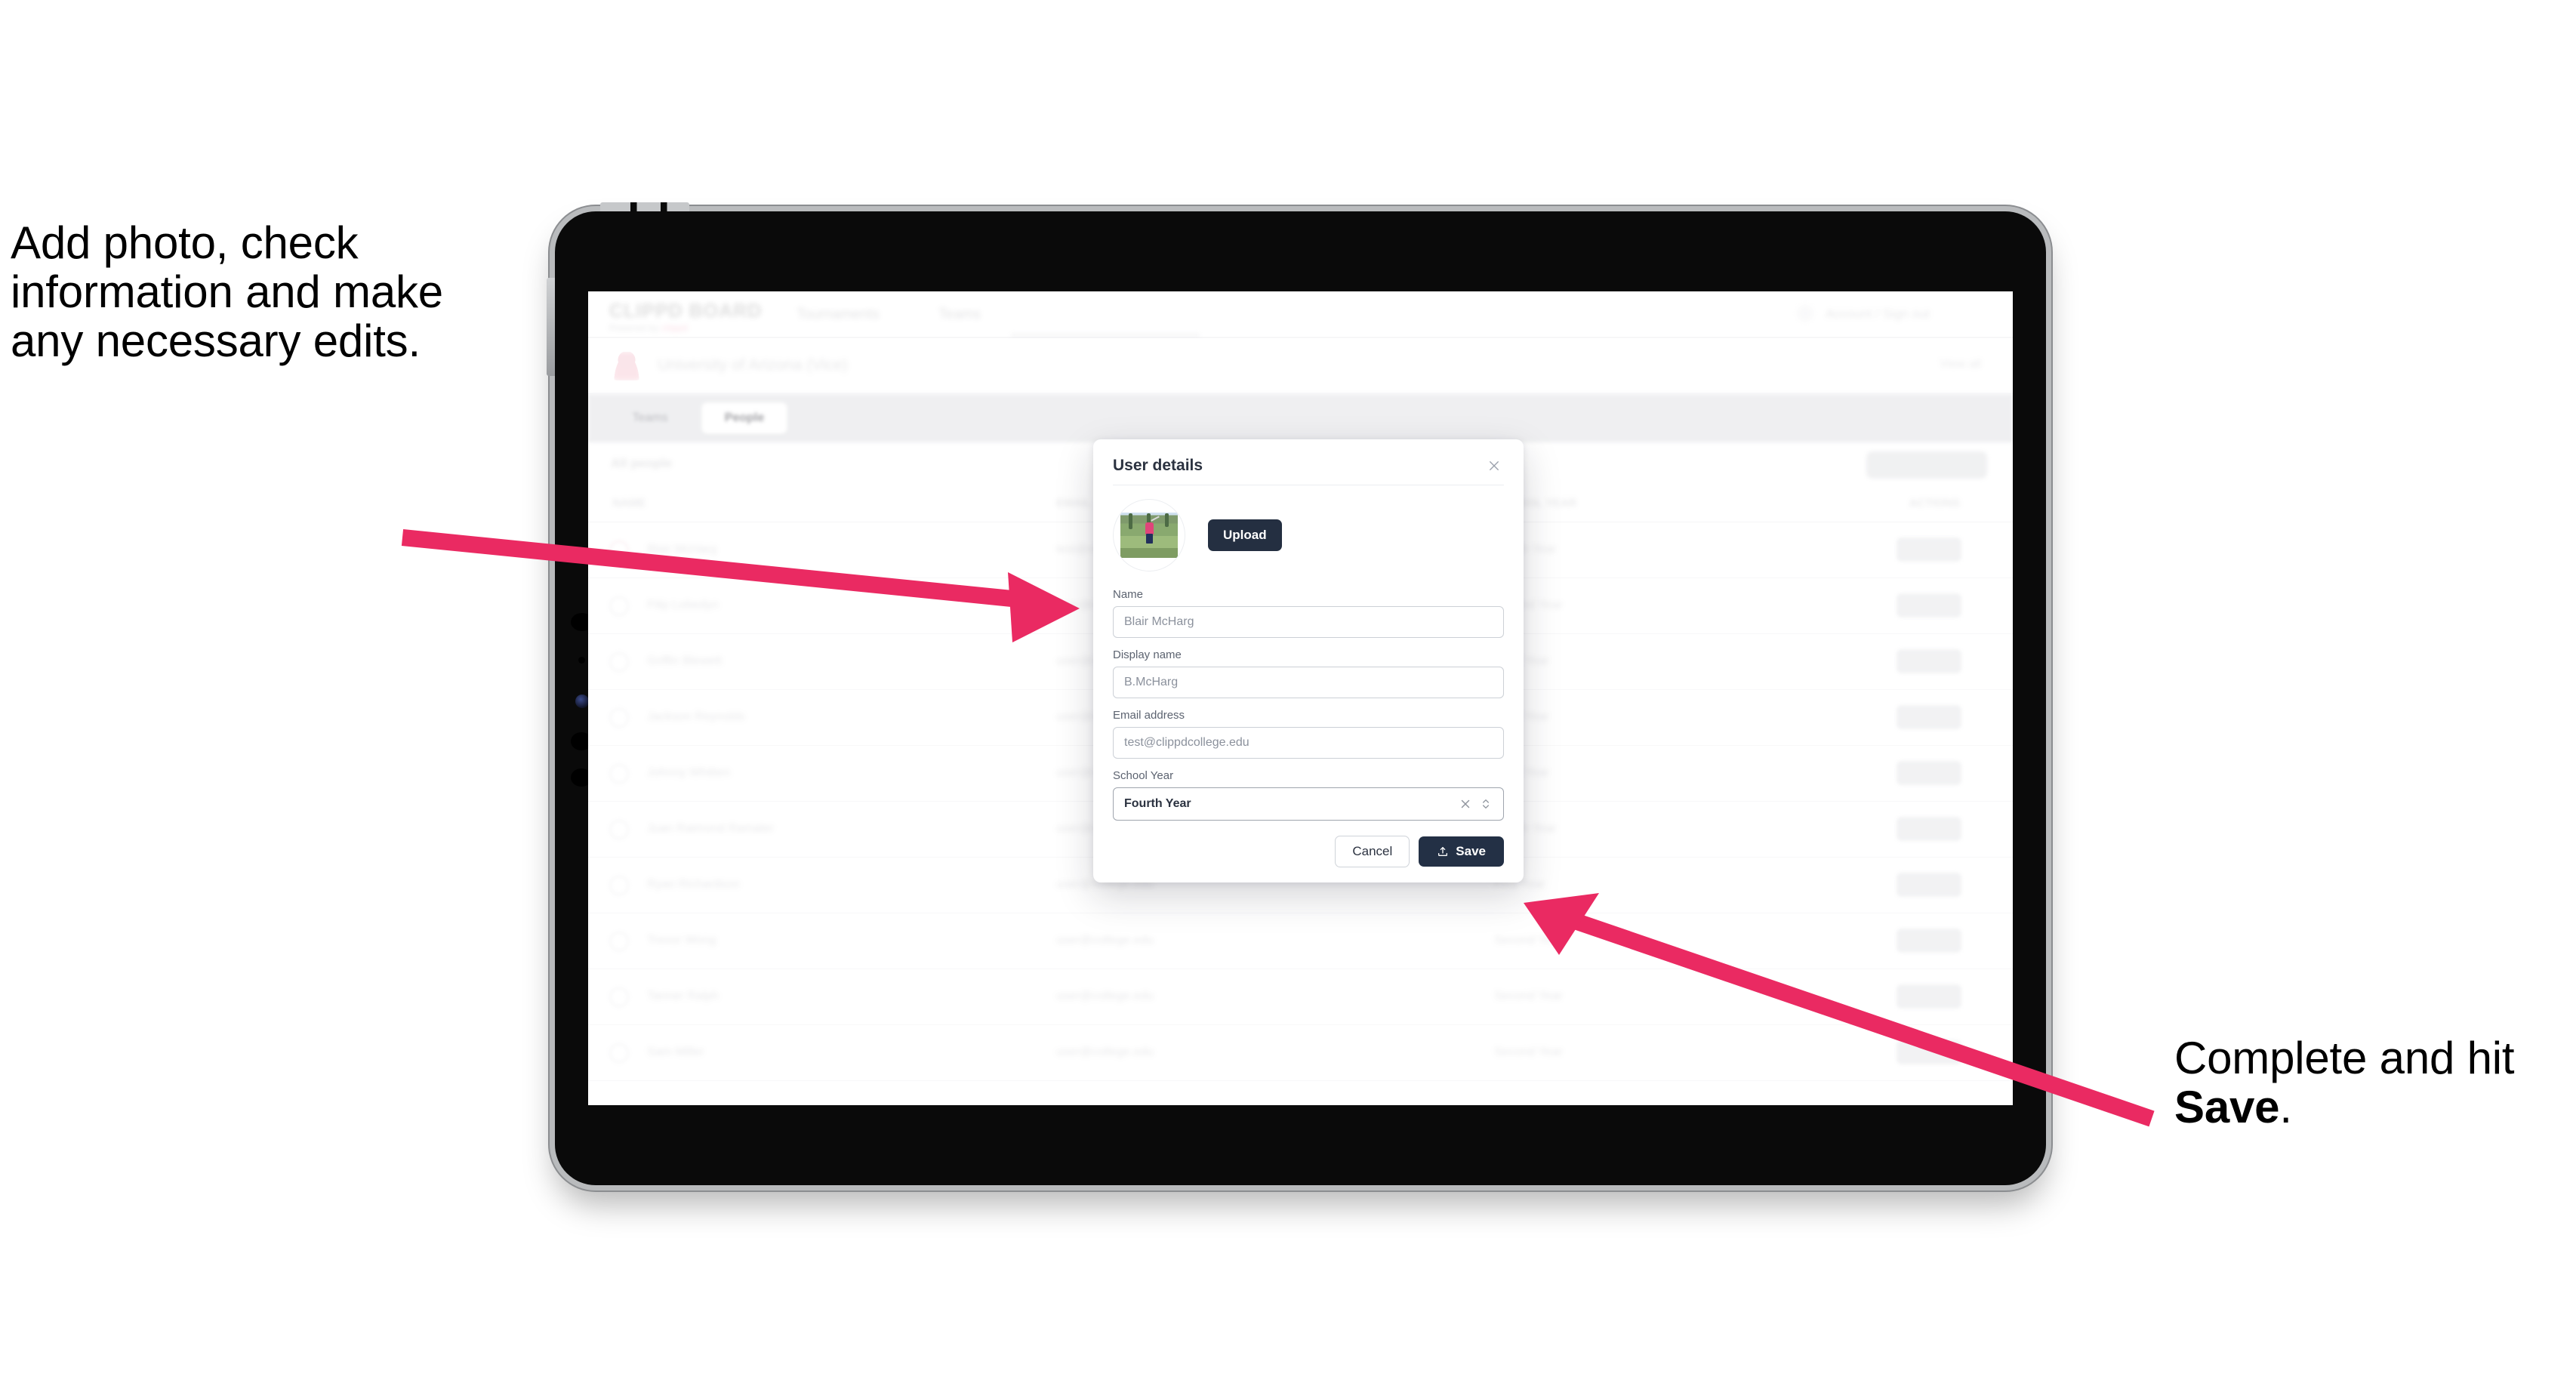 The width and height of the screenshot is (2576, 1386). I want to click on school-year-select: Fourth Year, so click(1308, 804).